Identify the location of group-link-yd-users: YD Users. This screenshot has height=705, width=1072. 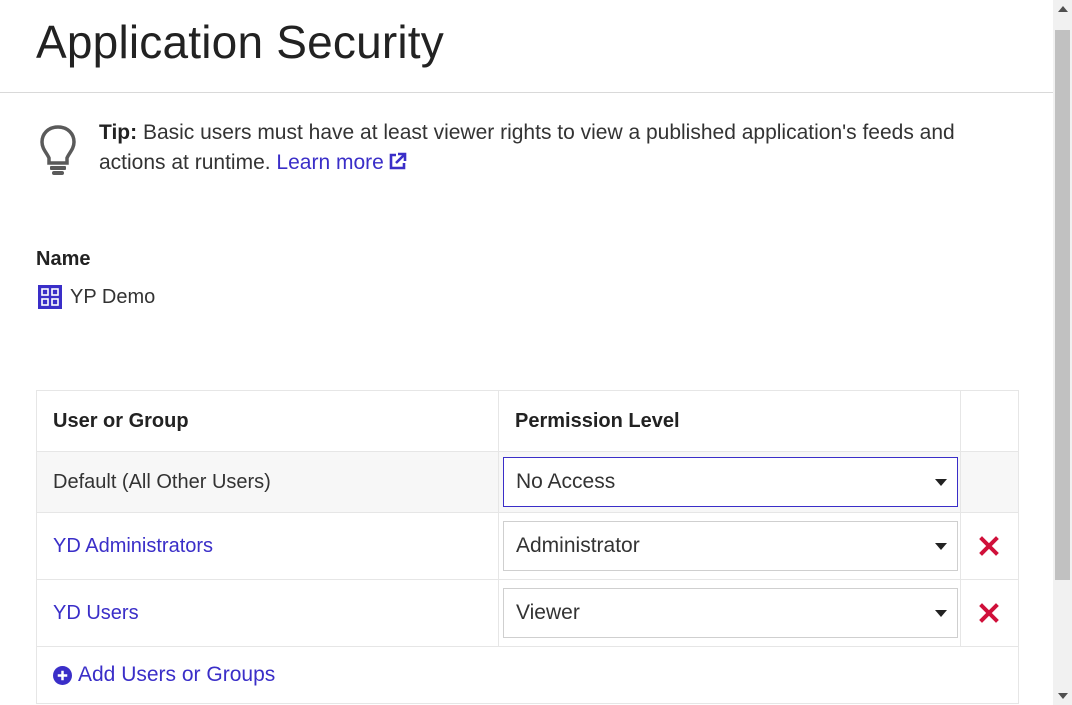
(96, 613).